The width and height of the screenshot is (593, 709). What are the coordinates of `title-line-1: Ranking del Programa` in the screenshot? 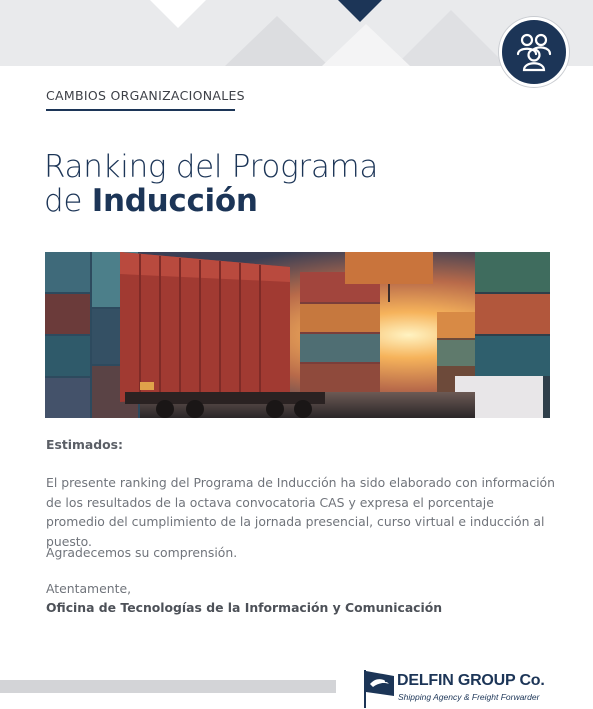 It's located at (211, 167).